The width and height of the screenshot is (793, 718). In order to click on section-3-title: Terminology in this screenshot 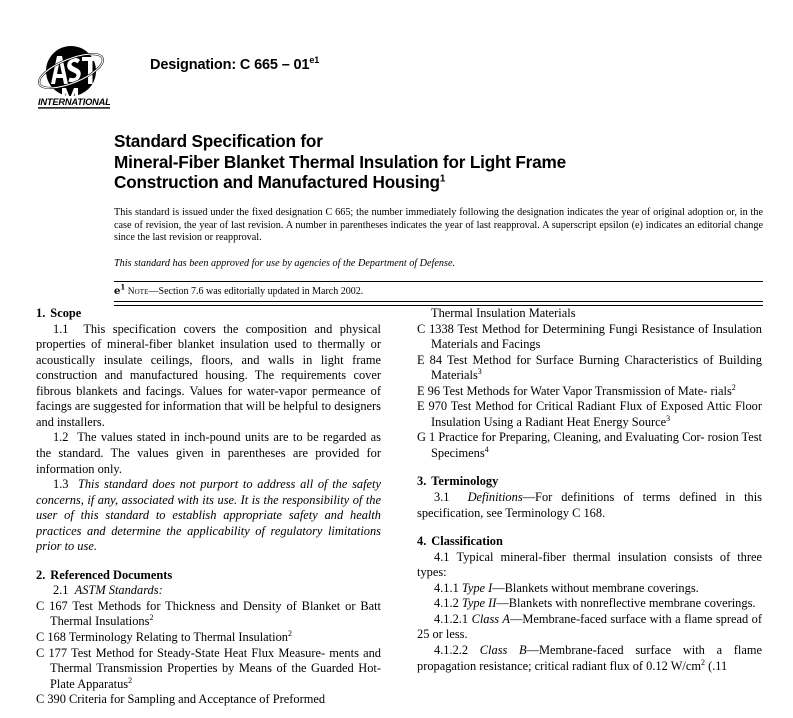, I will do `click(465, 481)`.